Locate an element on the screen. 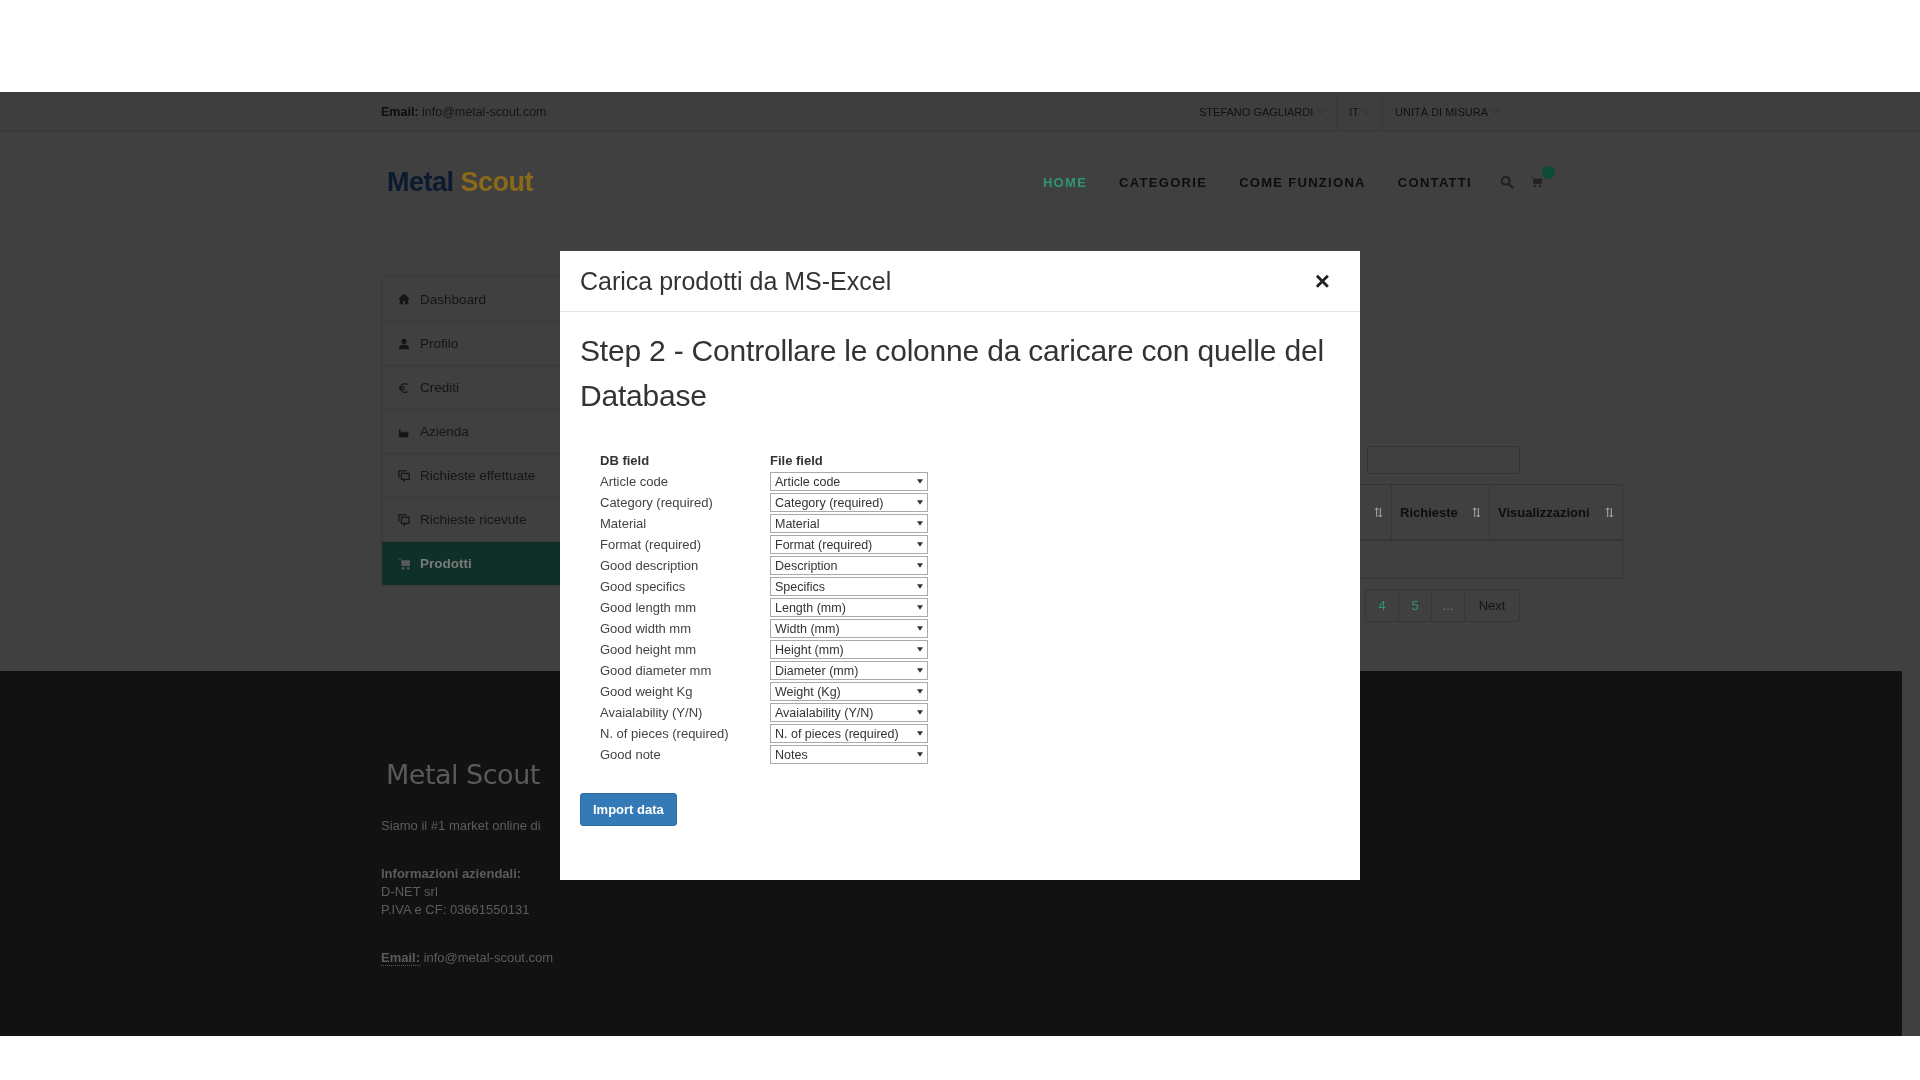 Image resolution: width=1920 pixels, height=1080 pixels. tagline: Siamo il #1 market online di is located at coordinates (461, 825).